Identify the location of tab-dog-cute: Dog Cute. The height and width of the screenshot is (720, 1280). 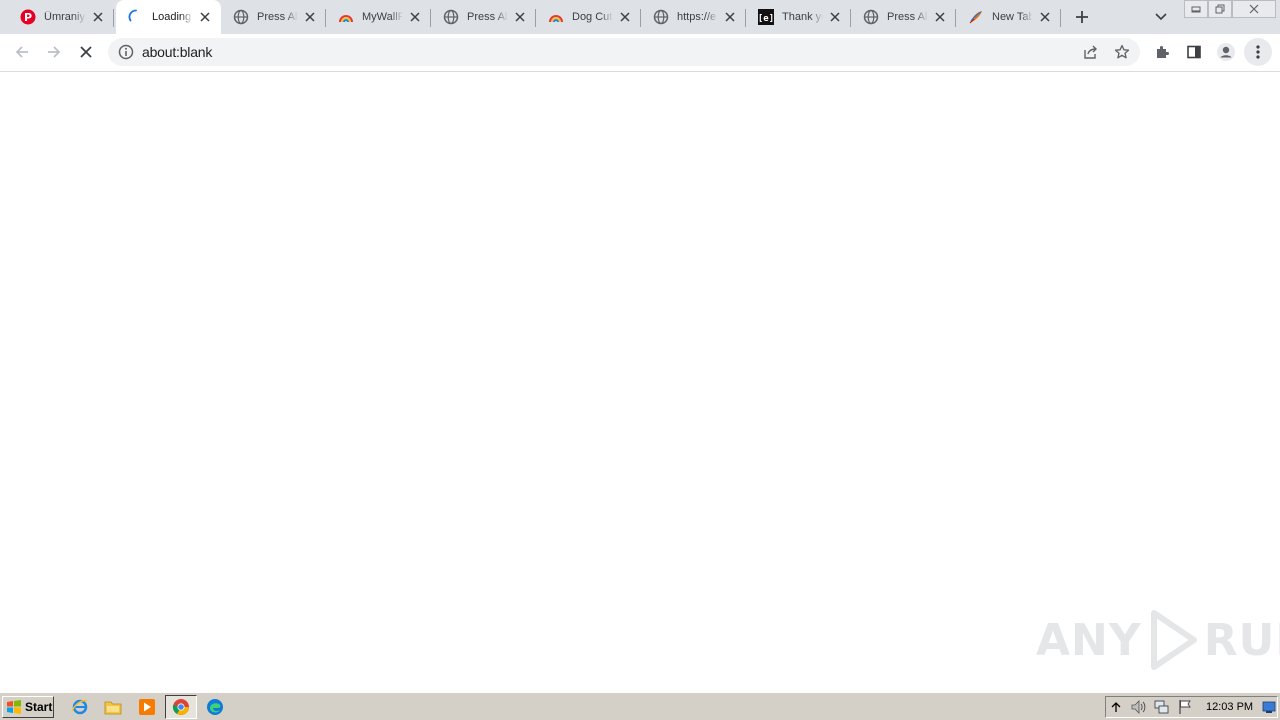
(588, 17).